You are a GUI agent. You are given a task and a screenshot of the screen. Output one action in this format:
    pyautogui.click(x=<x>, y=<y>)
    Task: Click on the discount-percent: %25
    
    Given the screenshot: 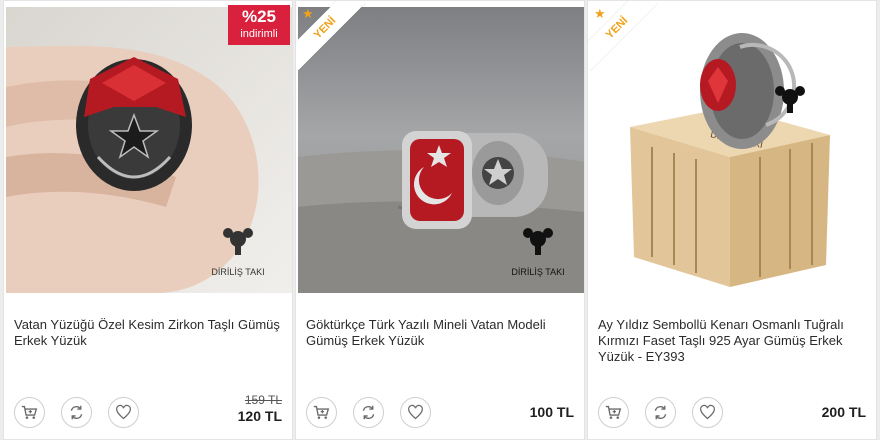 What is the action you would take?
    pyautogui.click(x=259, y=16)
    